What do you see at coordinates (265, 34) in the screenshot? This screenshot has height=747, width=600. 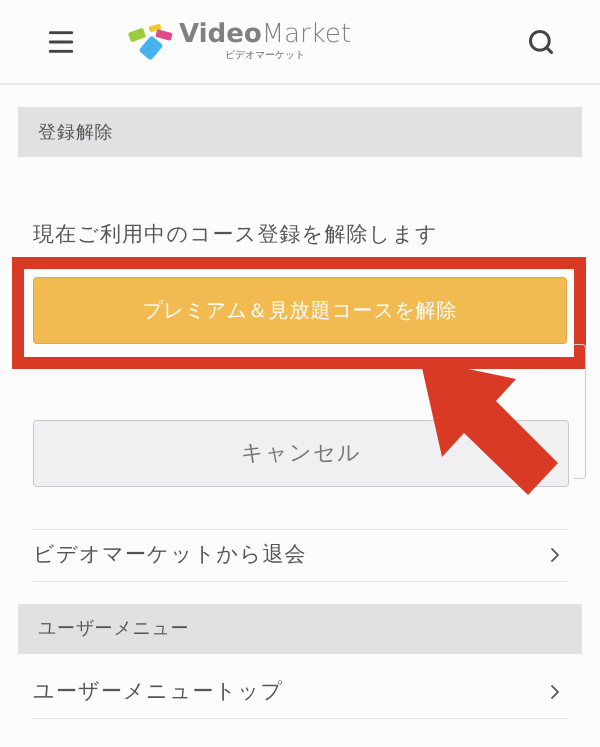 I see `logo-text: VideoMarket` at bounding box center [265, 34].